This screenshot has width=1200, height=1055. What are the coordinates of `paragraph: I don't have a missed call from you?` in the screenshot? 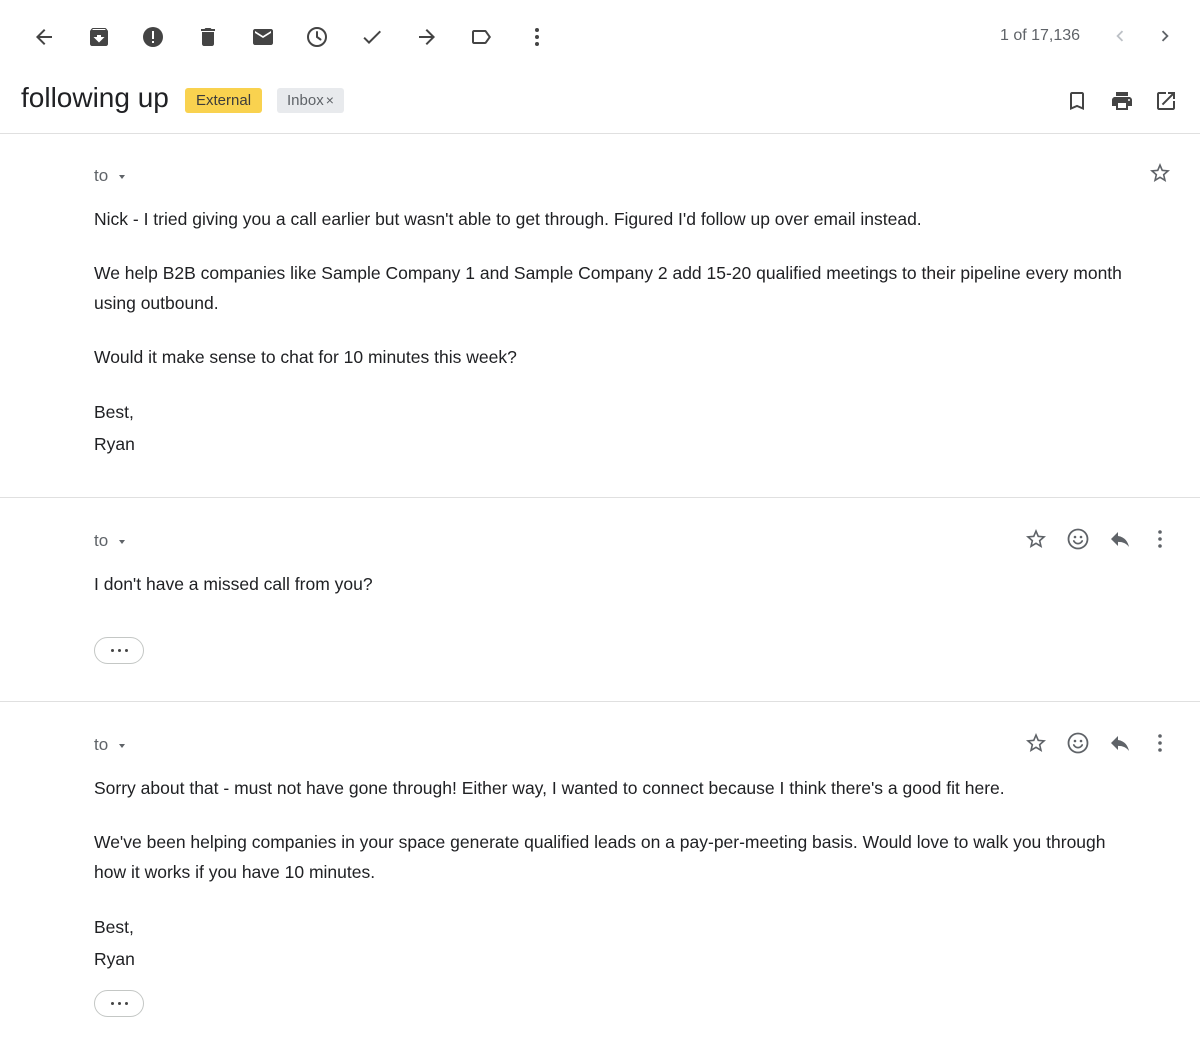 It's located at (233, 584).